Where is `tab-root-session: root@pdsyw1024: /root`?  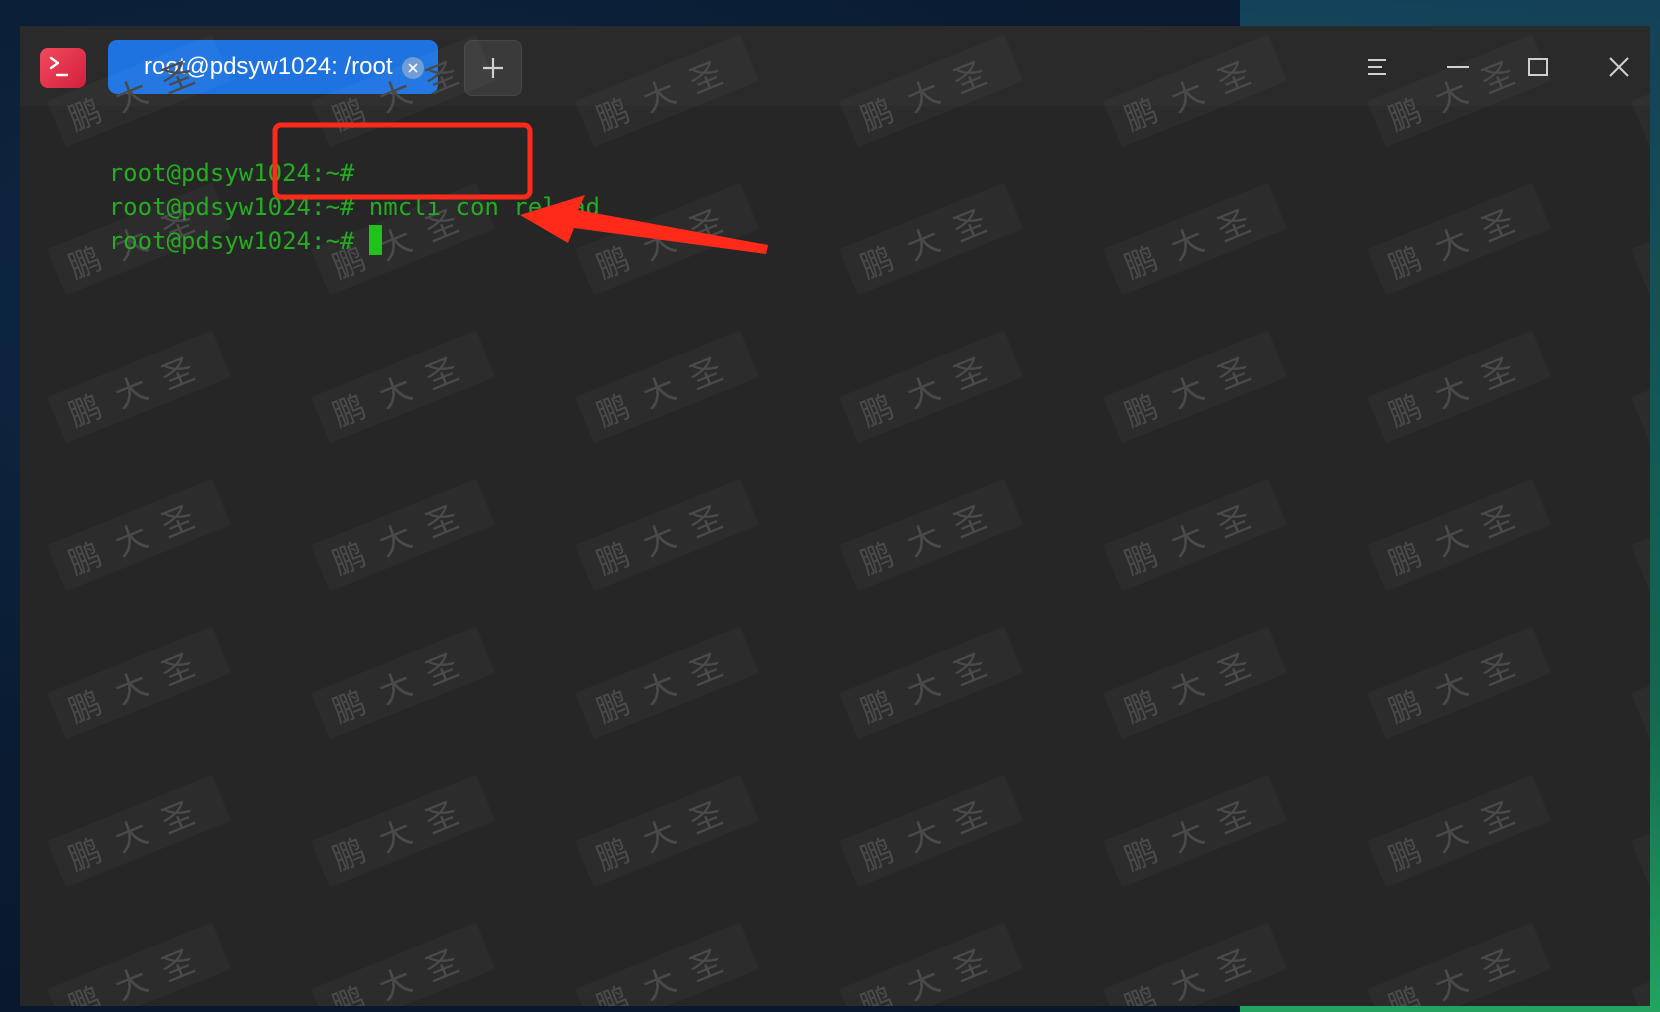 tab-root-session: root@pdsyw1024: /root is located at coordinates (273, 67).